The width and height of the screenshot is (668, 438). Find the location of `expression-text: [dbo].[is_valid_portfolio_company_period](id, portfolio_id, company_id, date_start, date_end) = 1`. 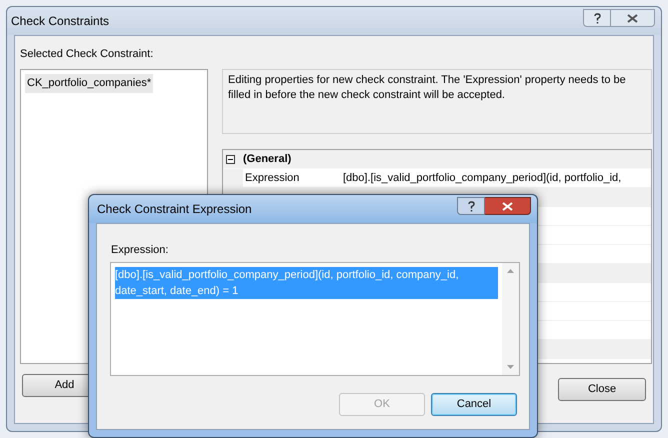

expression-text: [dbo].[is_valid_portfolio_company_period](id, portfolio_id, company_id, date_start, date_end) = 1 is located at coordinates (306, 283).